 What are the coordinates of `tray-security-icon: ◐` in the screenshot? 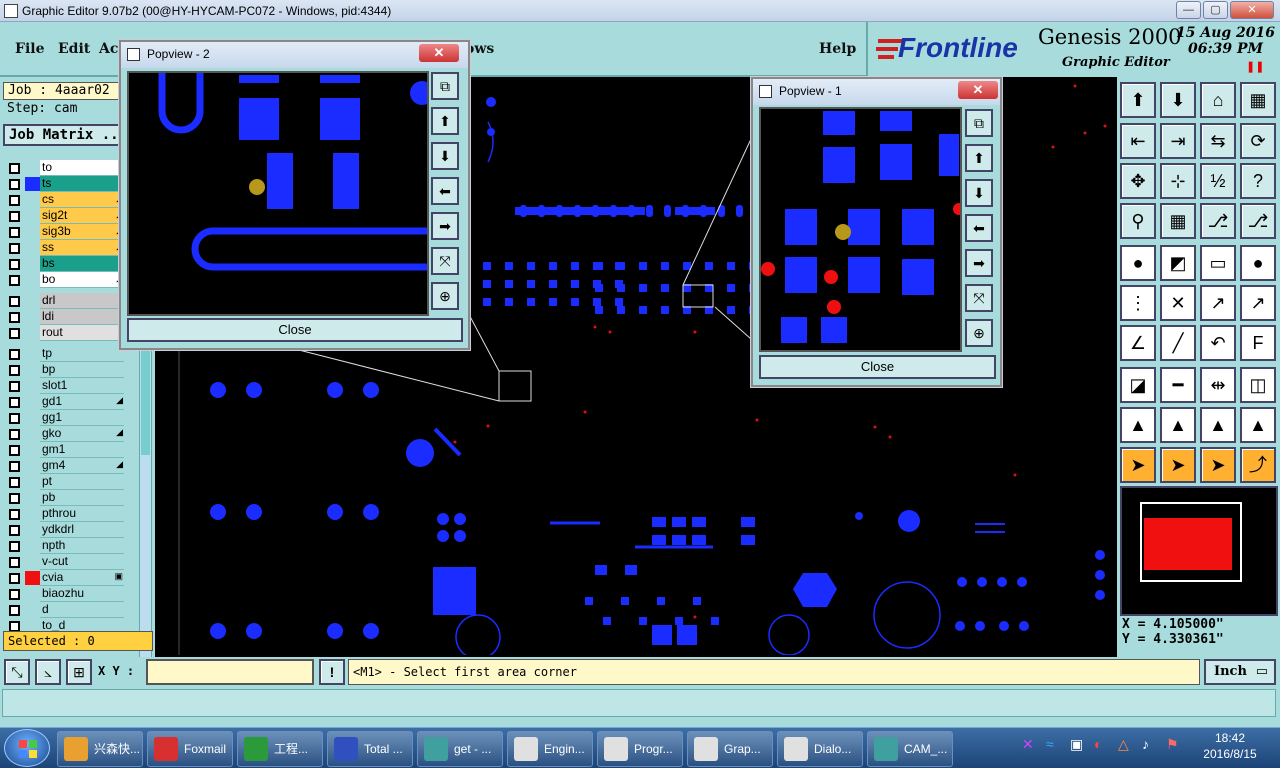 It's located at (1098, 744).